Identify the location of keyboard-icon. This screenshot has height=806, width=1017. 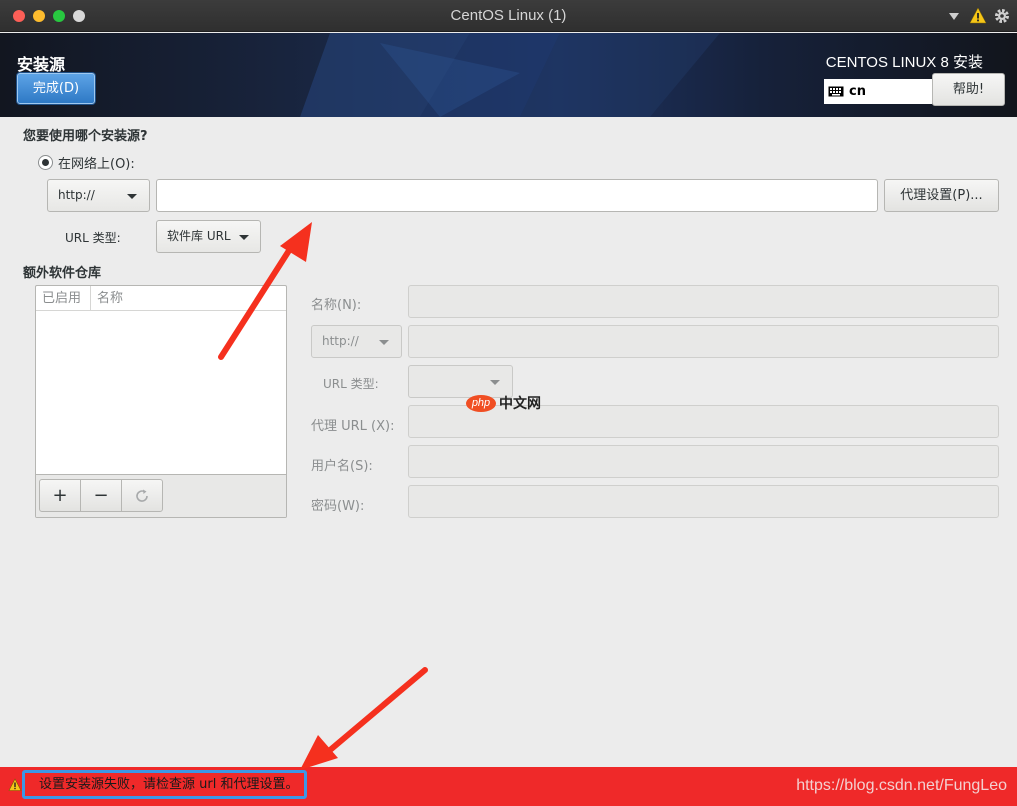
(836, 91).